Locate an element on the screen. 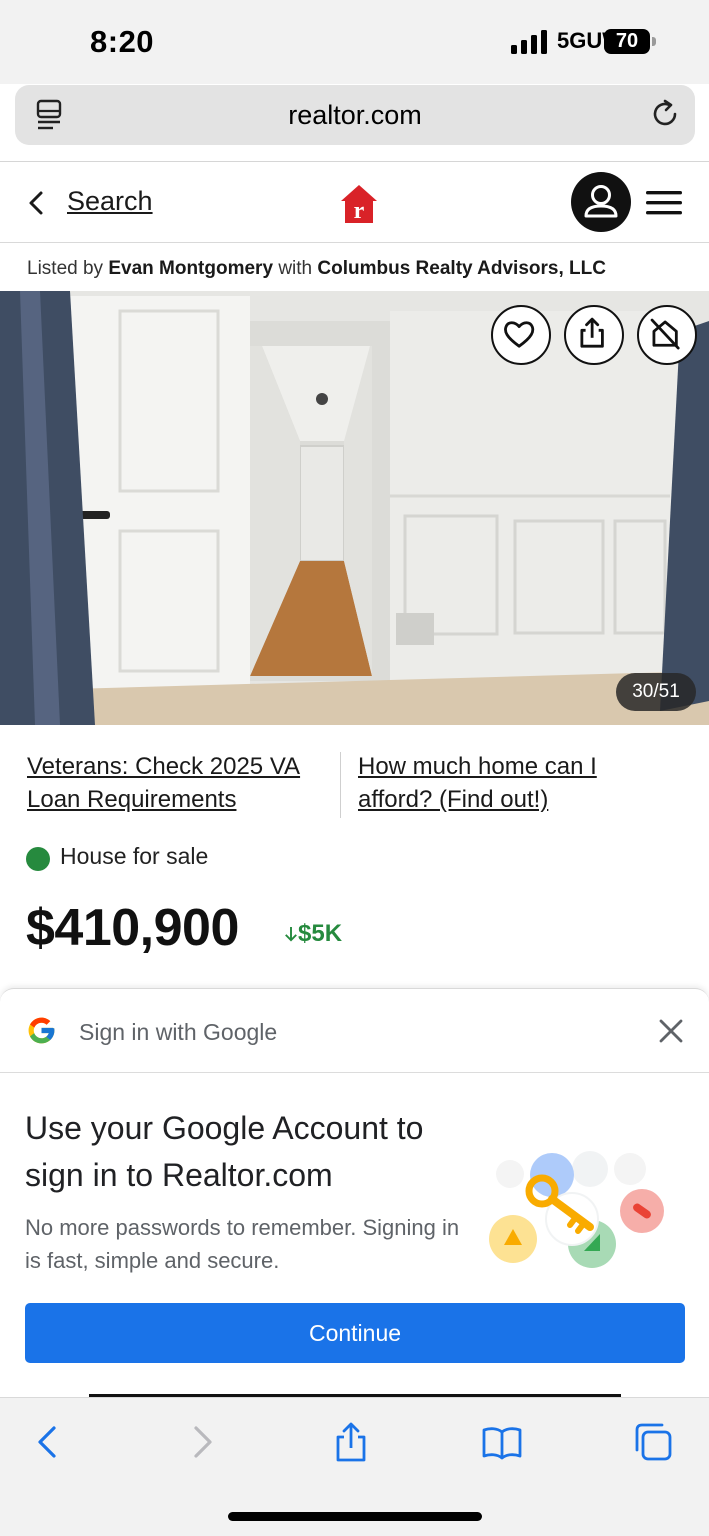 Image resolution: width=709 pixels, height=1536 pixels. realtor-logo-icon: r is located at coordinates (359, 204).